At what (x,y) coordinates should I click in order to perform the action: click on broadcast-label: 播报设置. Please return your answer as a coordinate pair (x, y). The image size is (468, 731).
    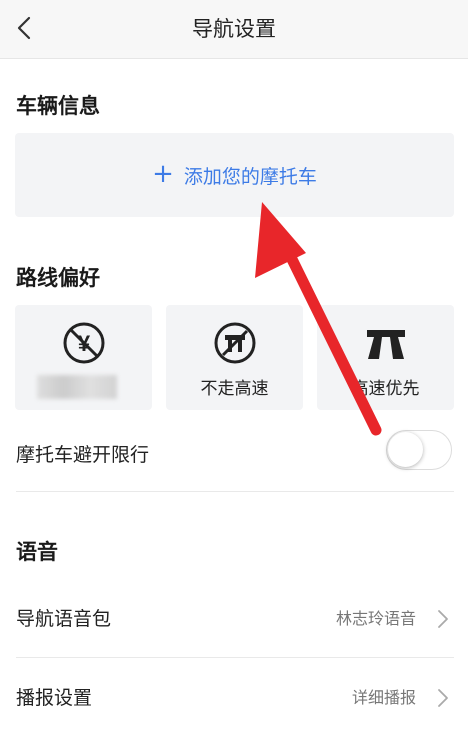
    Looking at the image, I should click on (54, 698).